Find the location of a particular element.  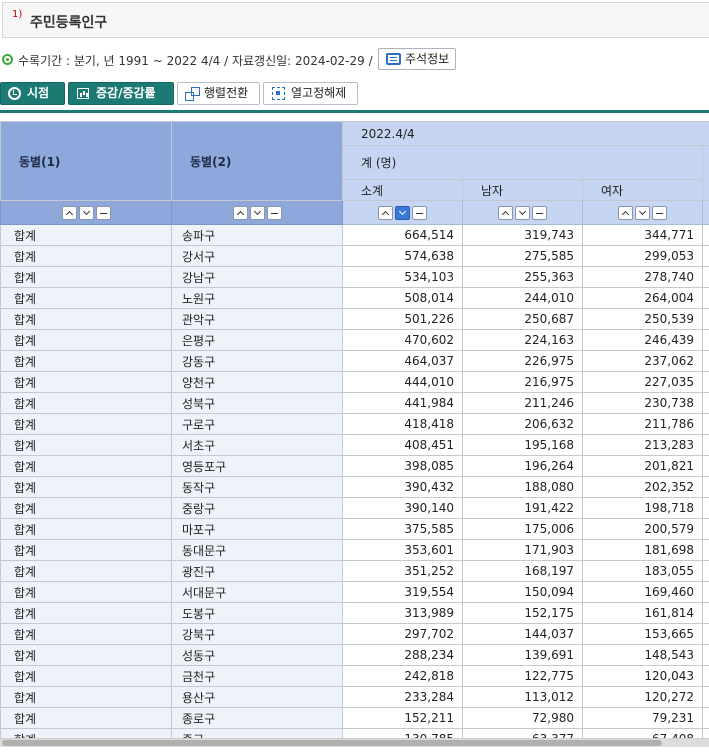

cell-female: 79,231 is located at coordinates (642, 718).